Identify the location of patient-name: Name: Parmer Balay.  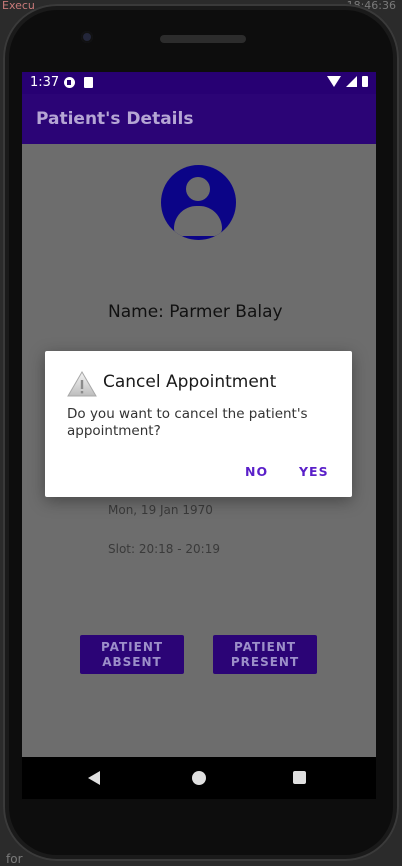
(195, 312).